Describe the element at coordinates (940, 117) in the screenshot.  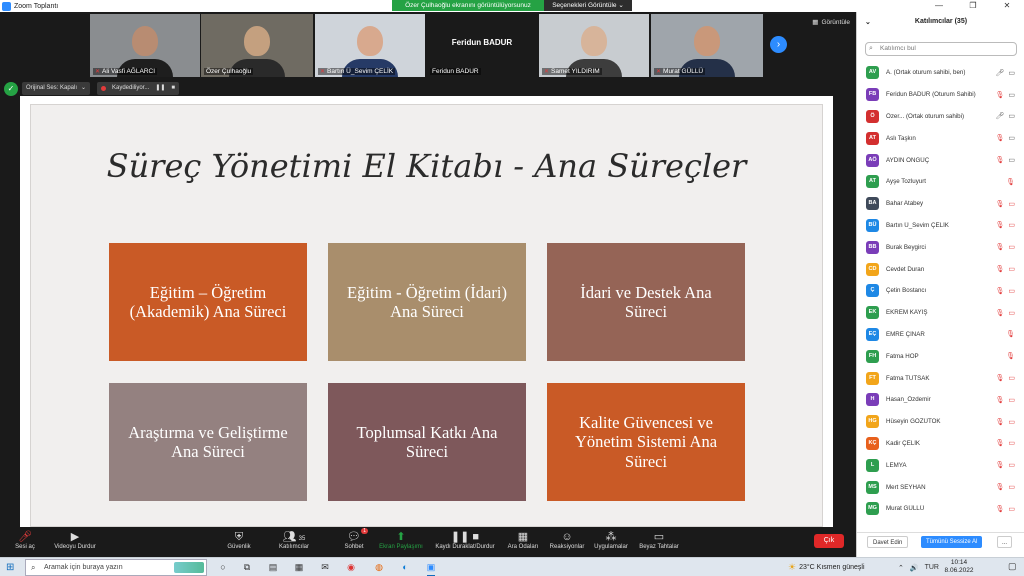
I see `participant-row: Ö Özer... (Ortak oturum sahibi) 🎤︎ ▭` at that location.